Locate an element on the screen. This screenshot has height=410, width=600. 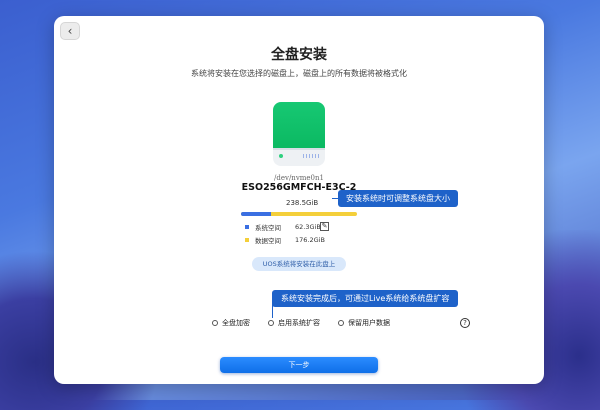
expand-tooltip: 系统安装完成后，可通过Live系统给系统盘扩容 is located at coordinates (365, 304).